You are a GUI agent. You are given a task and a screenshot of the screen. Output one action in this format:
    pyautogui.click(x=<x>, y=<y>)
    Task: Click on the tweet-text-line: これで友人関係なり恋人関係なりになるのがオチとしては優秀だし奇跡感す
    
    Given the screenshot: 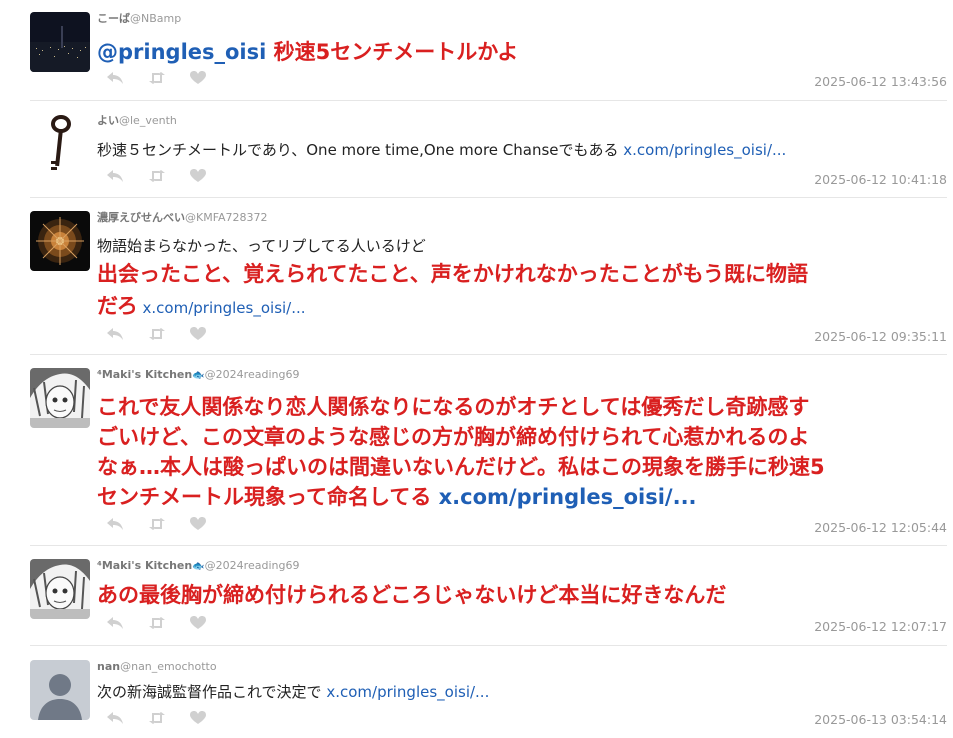 What is the action you would take?
    pyautogui.click(x=522, y=407)
    